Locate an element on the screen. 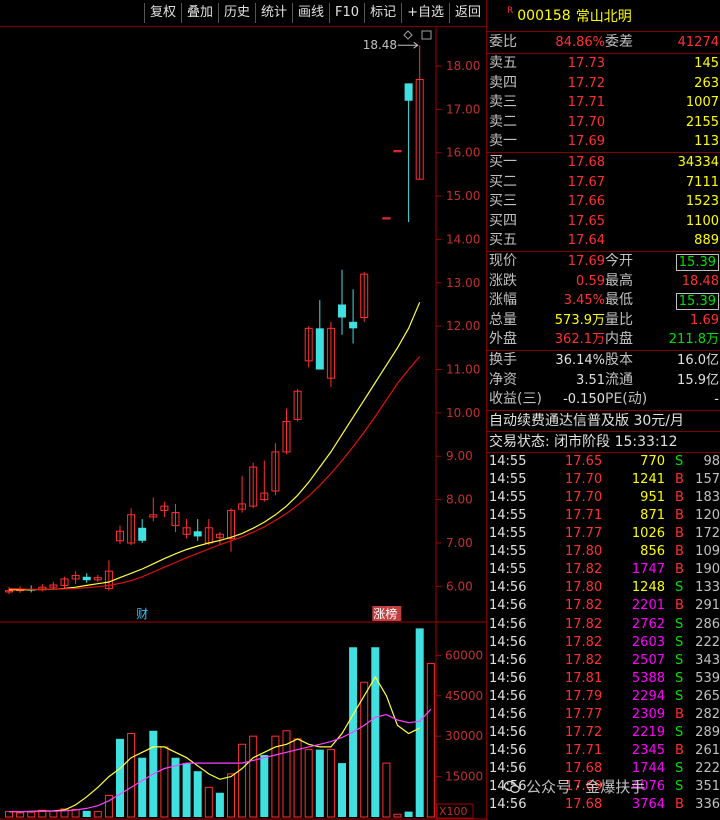 The height and width of the screenshot is (820, 720). weicha-value: 41274 is located at coordinates (698, 42).